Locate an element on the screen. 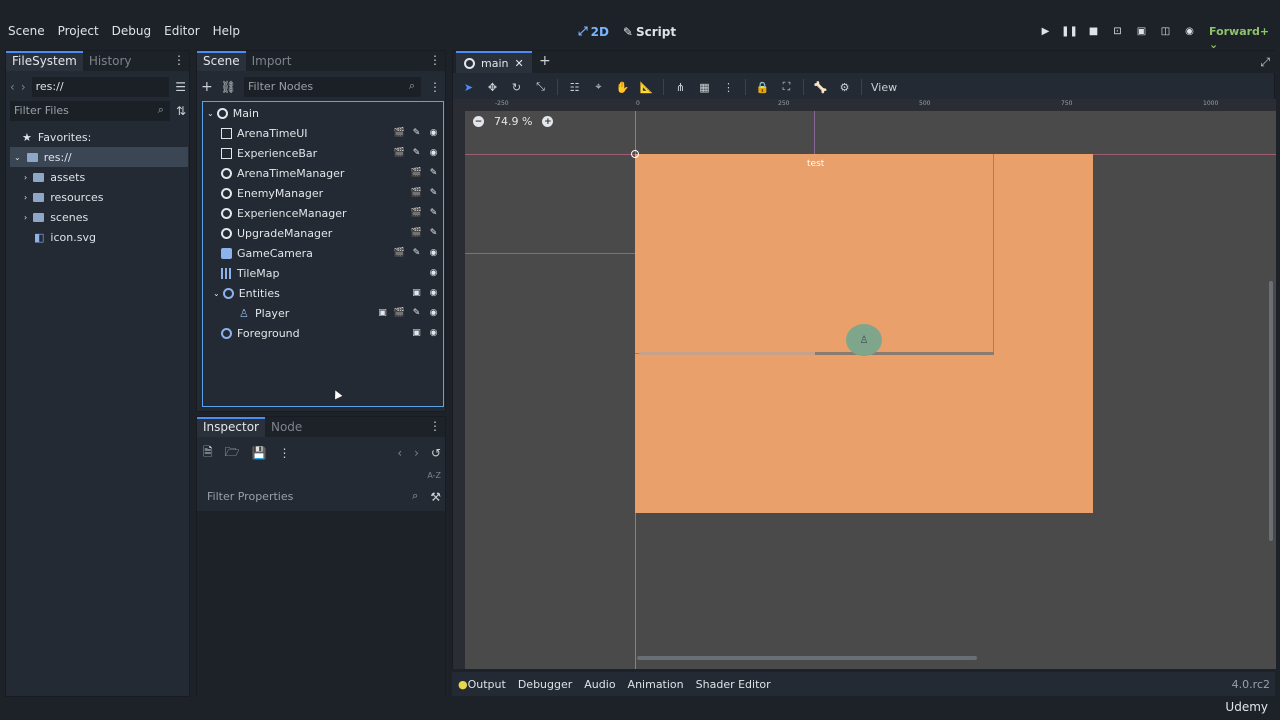 Image resolution: width=1280 pixels, height=720 pixels. play-icon: ▶ is located at coordinates (1045, 31).